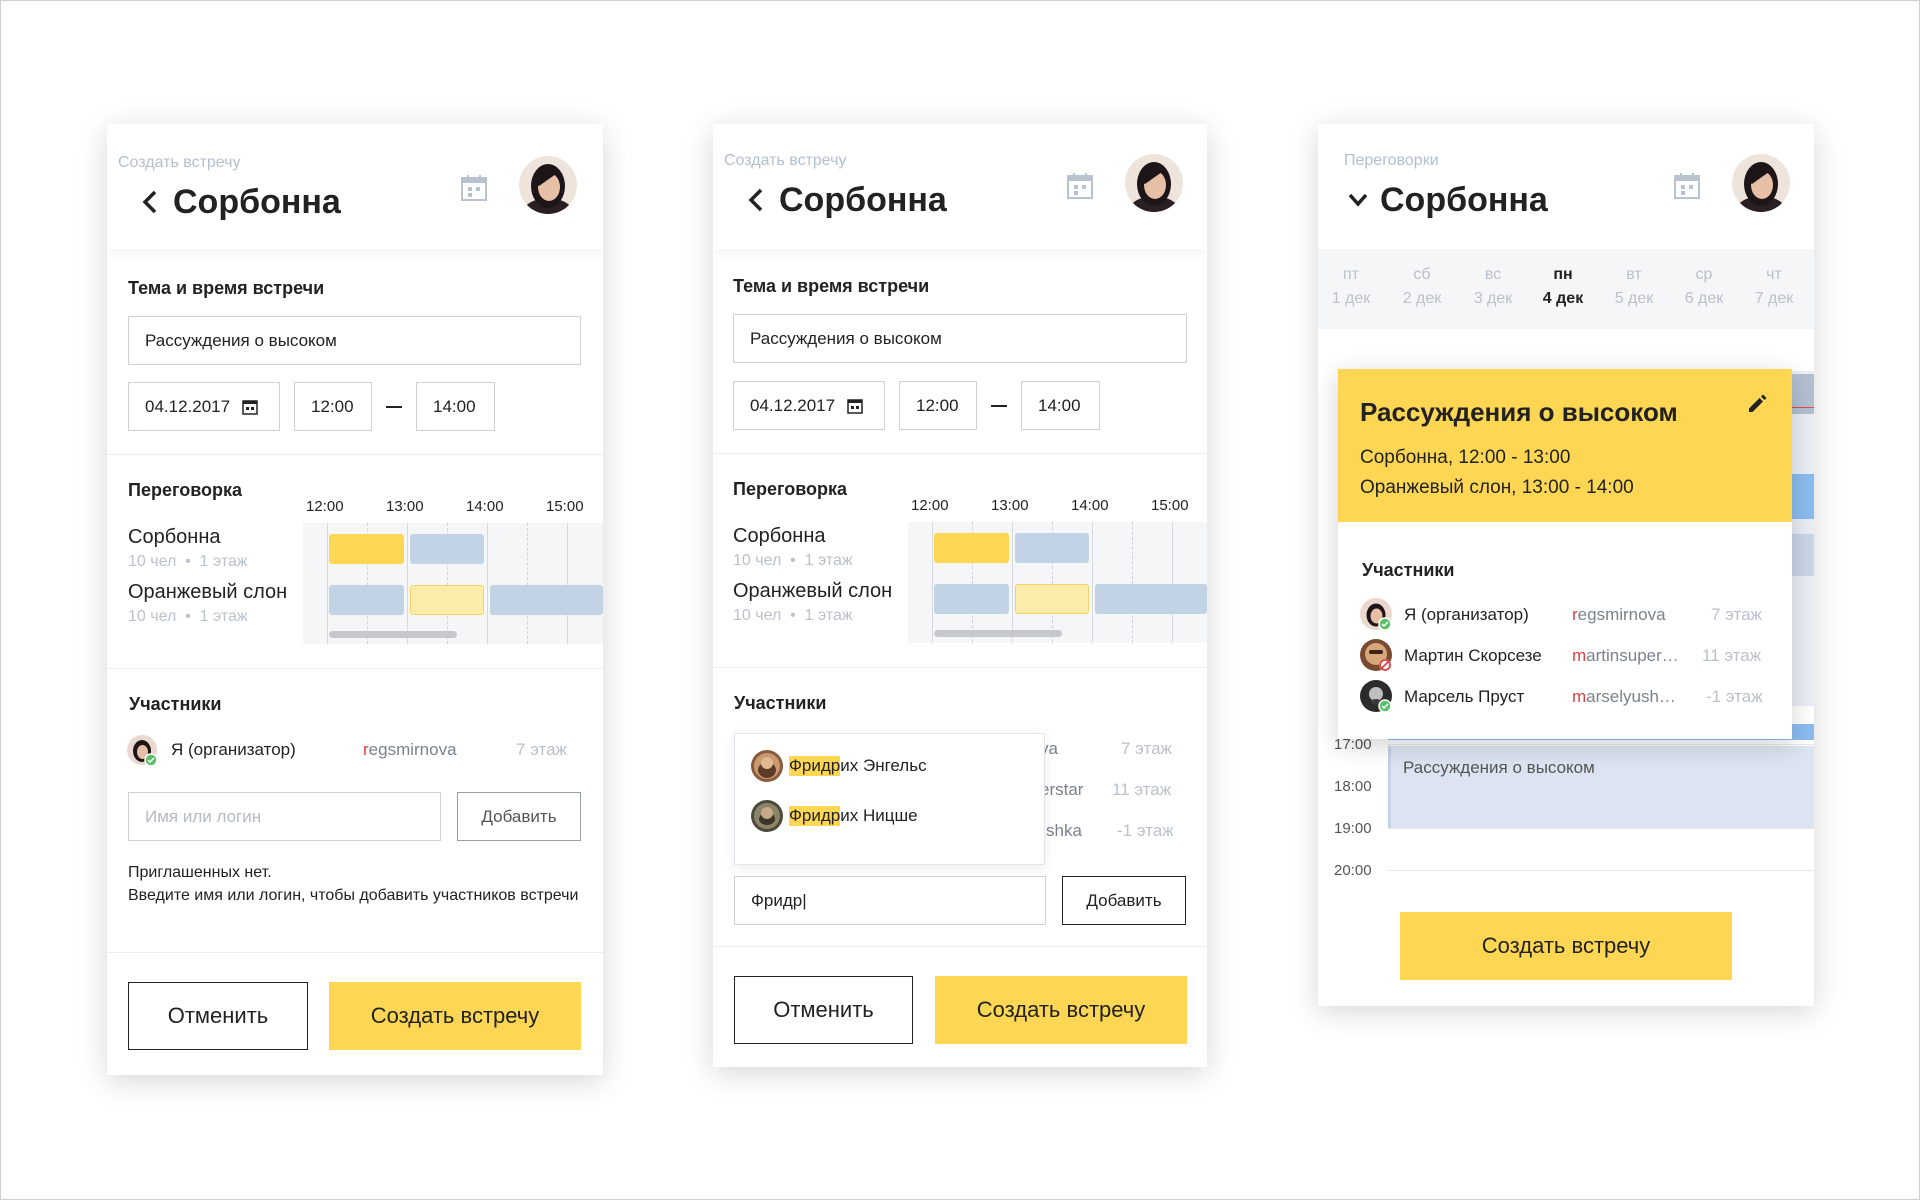 The height and width of the screenshot is (1200, 1920). Describe the element at coordinates (767, 766) in the screenshot. I see `suggestion-avatar` at that location.